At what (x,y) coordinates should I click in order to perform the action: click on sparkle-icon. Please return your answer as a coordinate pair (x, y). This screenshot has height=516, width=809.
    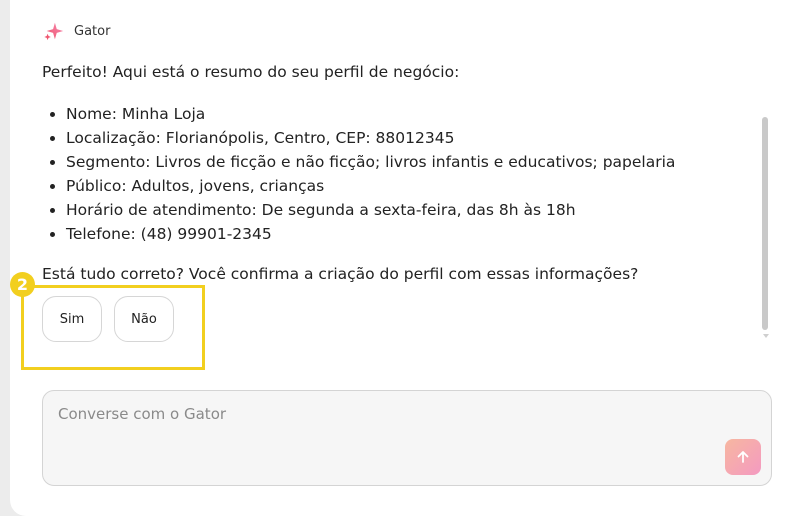
    Looking at the image, I should click on (54, 31).